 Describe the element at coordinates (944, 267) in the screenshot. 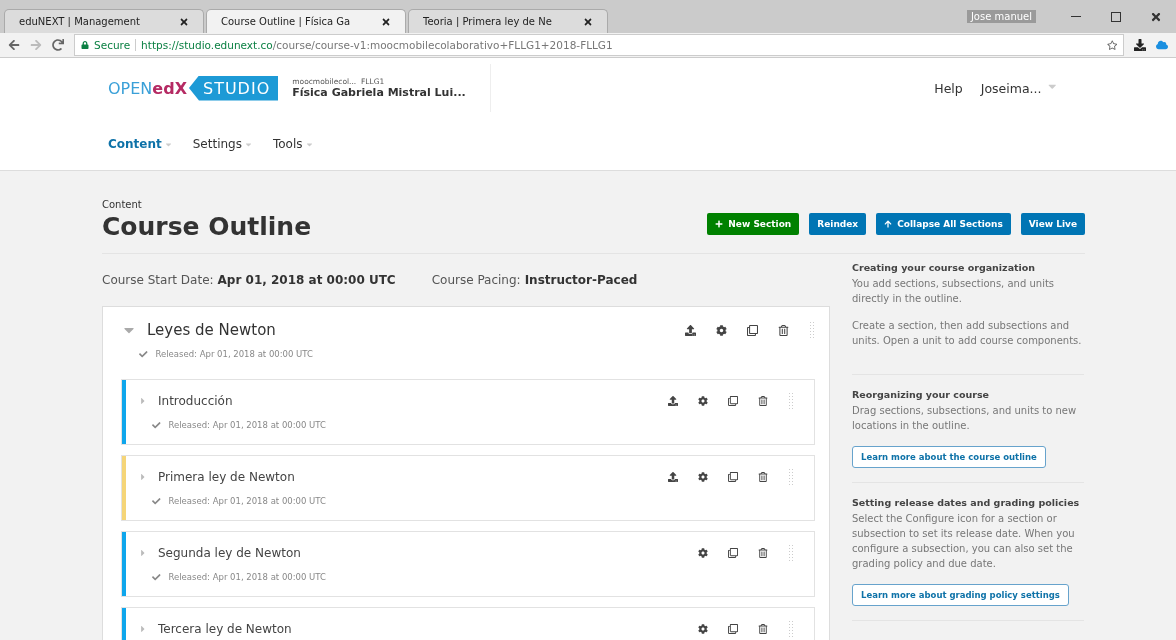

I see `help-heading: Creating your course organization` at that location.